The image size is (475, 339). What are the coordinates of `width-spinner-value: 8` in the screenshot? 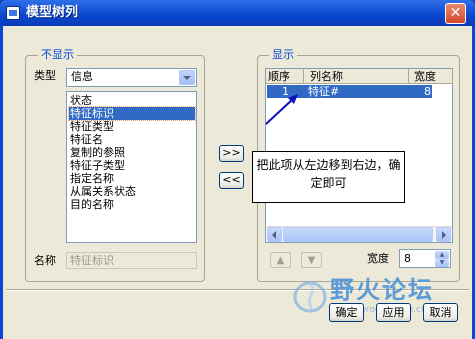 It's located at (407, 258).